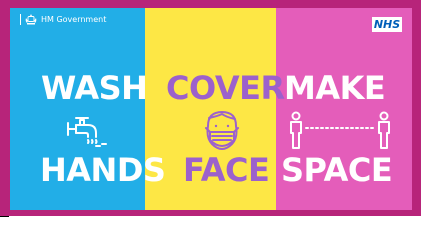  What do you see at coordinates (4, 216) in the screenshot?
I see `edge-line` at bounding box center [4, 216].